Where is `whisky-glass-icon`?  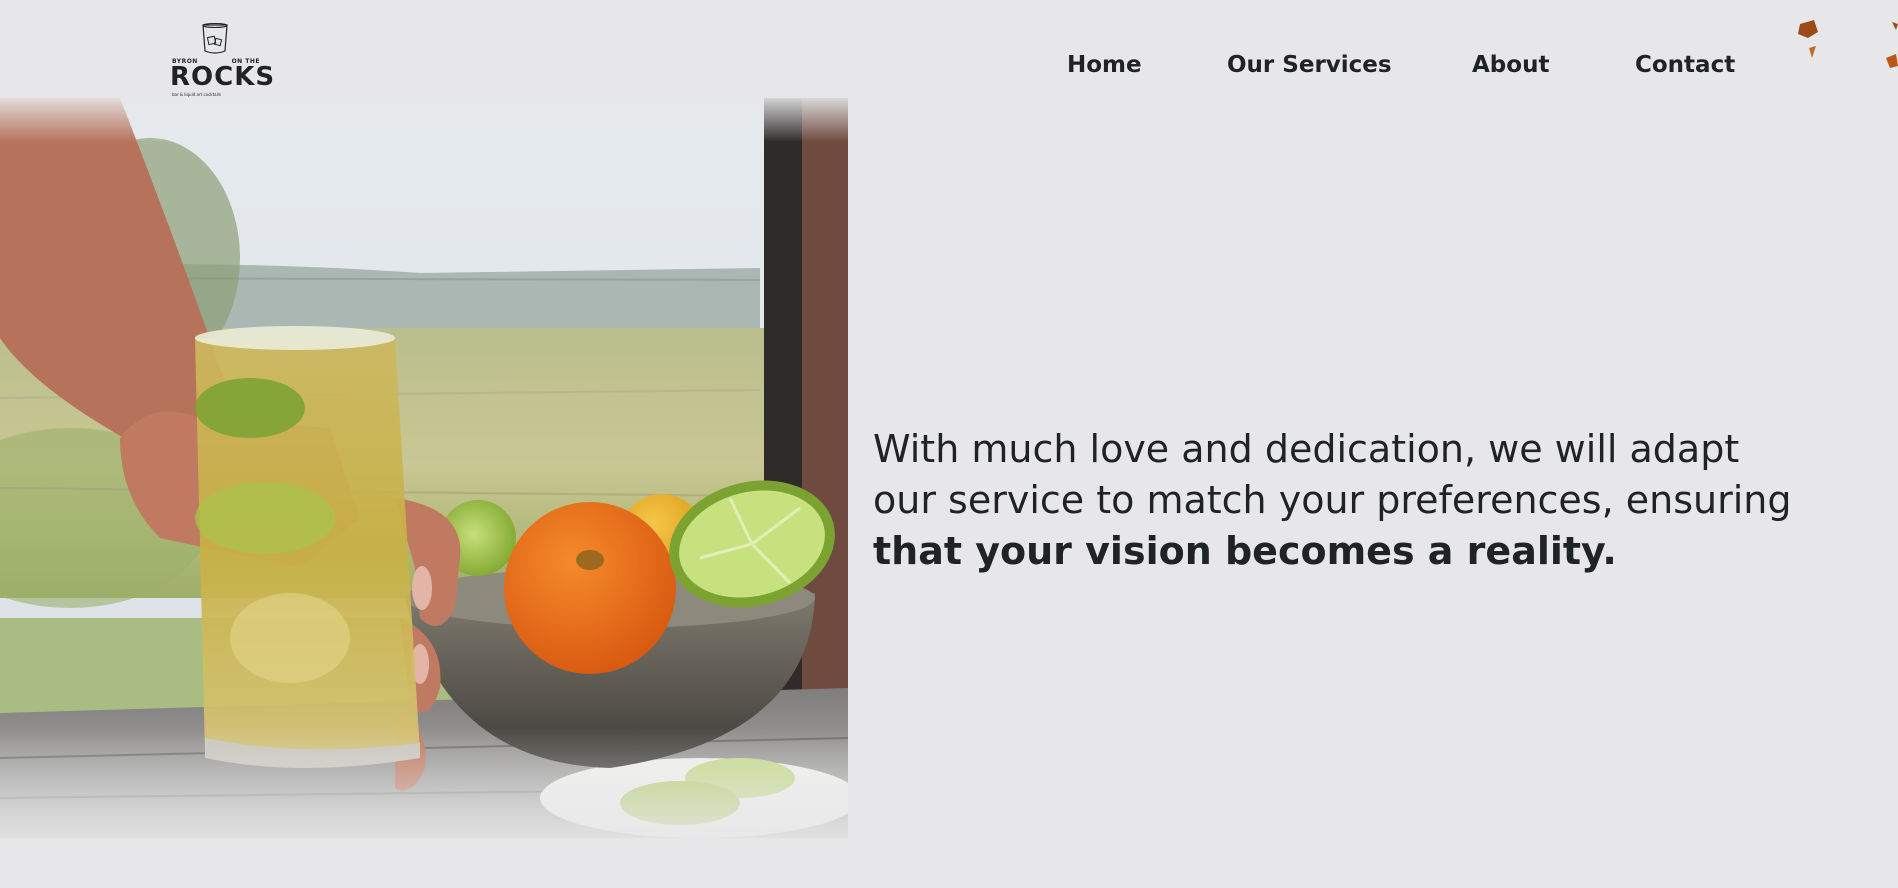 whisky-glass-icon is located at coordinates (215, 38).